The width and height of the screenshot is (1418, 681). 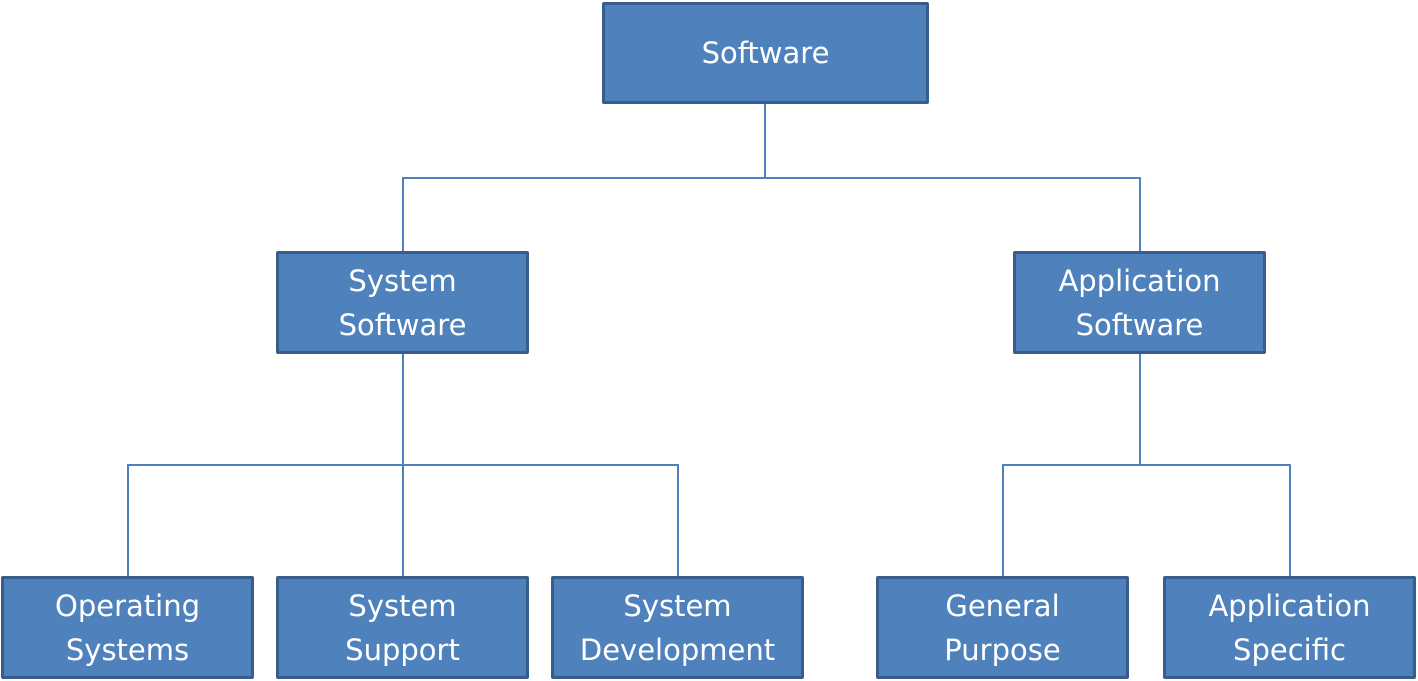 What do you see at coordinates (1139, 302) in the screenshot?
I see `node-application-software: Application Software` at bounding box center [1139, 302].